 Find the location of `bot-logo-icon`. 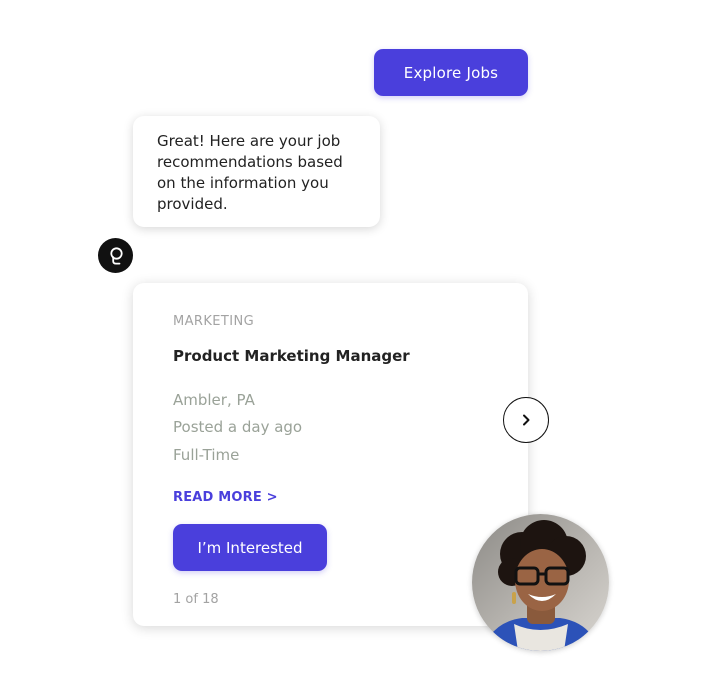

bot-logo-icon is located at coordinates (115, 255).